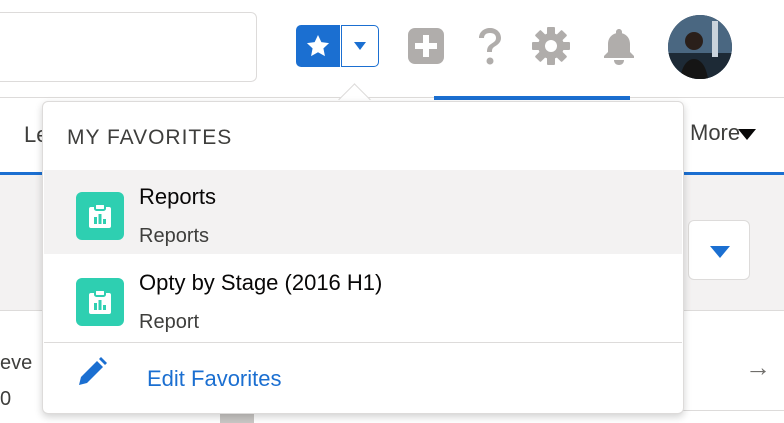 This screenshot has height=423, width=784. I want to click on global-actions-button, so click(426, 46).